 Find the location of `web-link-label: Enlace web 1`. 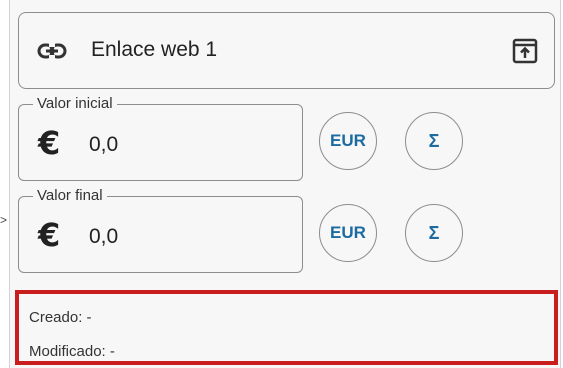

web-link-label: Enlace web 1 is located at coordinates (154, 49).